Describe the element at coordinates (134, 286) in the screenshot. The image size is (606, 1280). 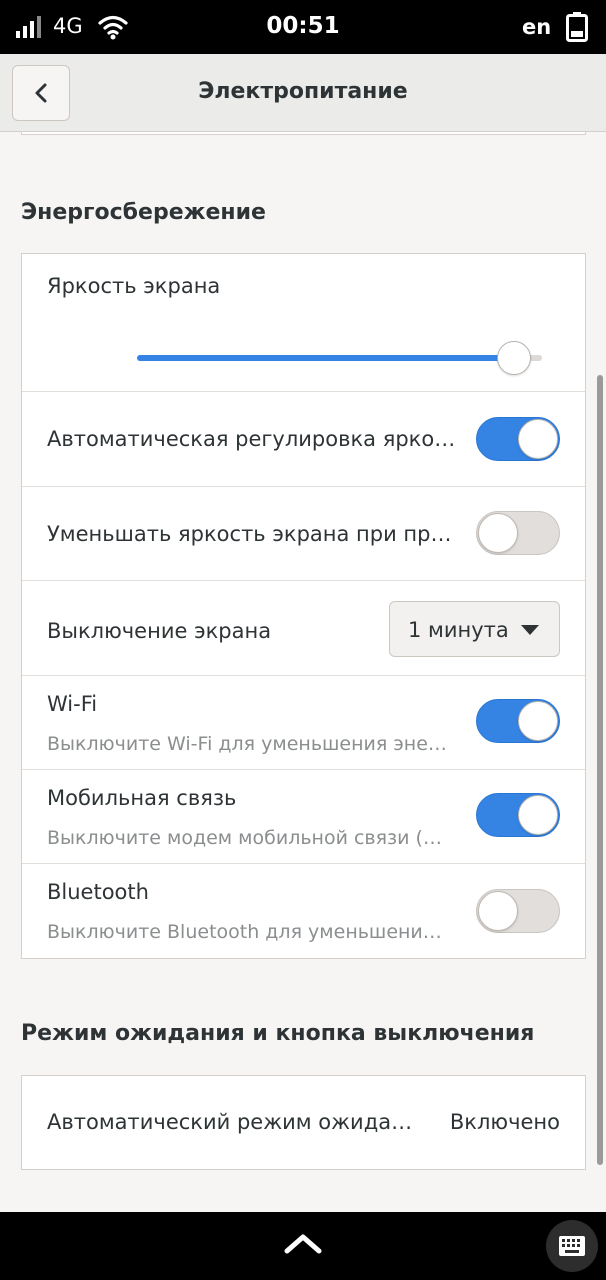
I see `brightness-label: Яркость экрана` at that location.